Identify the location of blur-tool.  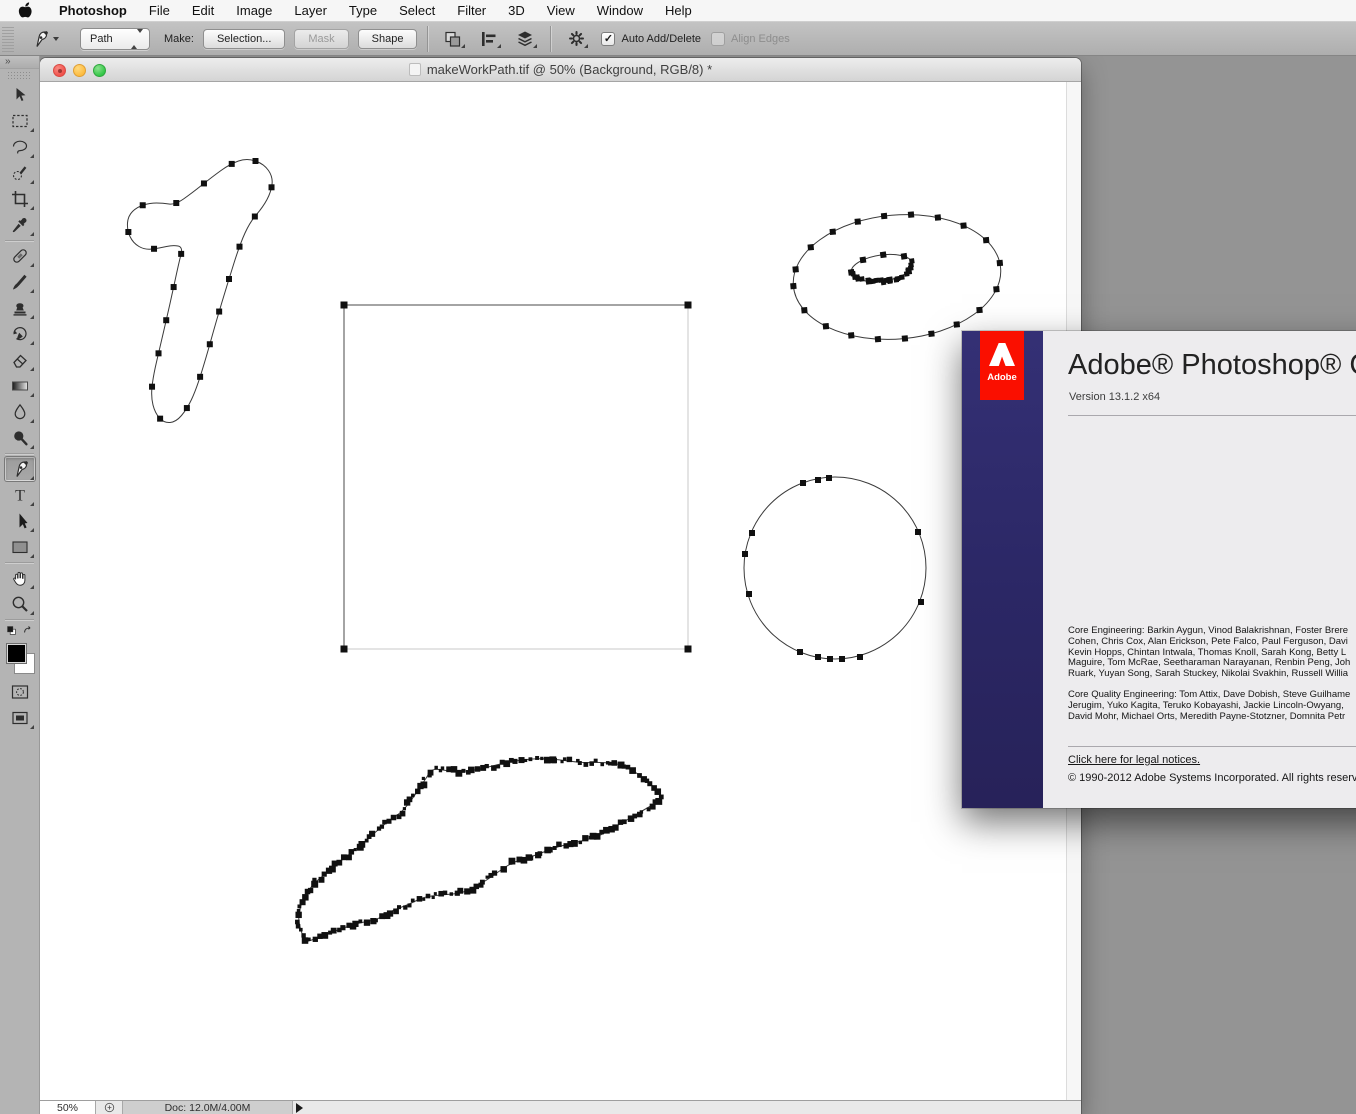
(20, 412).